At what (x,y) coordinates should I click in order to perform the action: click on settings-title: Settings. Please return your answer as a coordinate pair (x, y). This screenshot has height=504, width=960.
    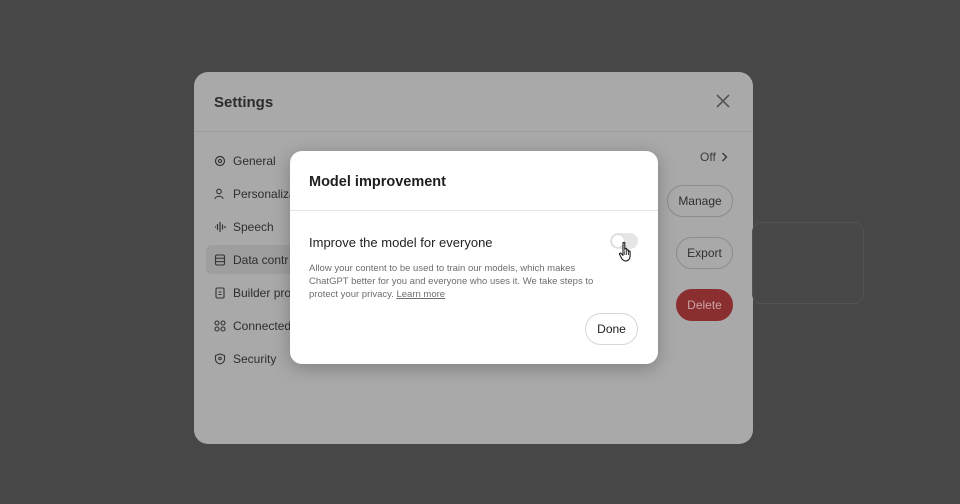
    Looking at the image, I should click on (244, 102).